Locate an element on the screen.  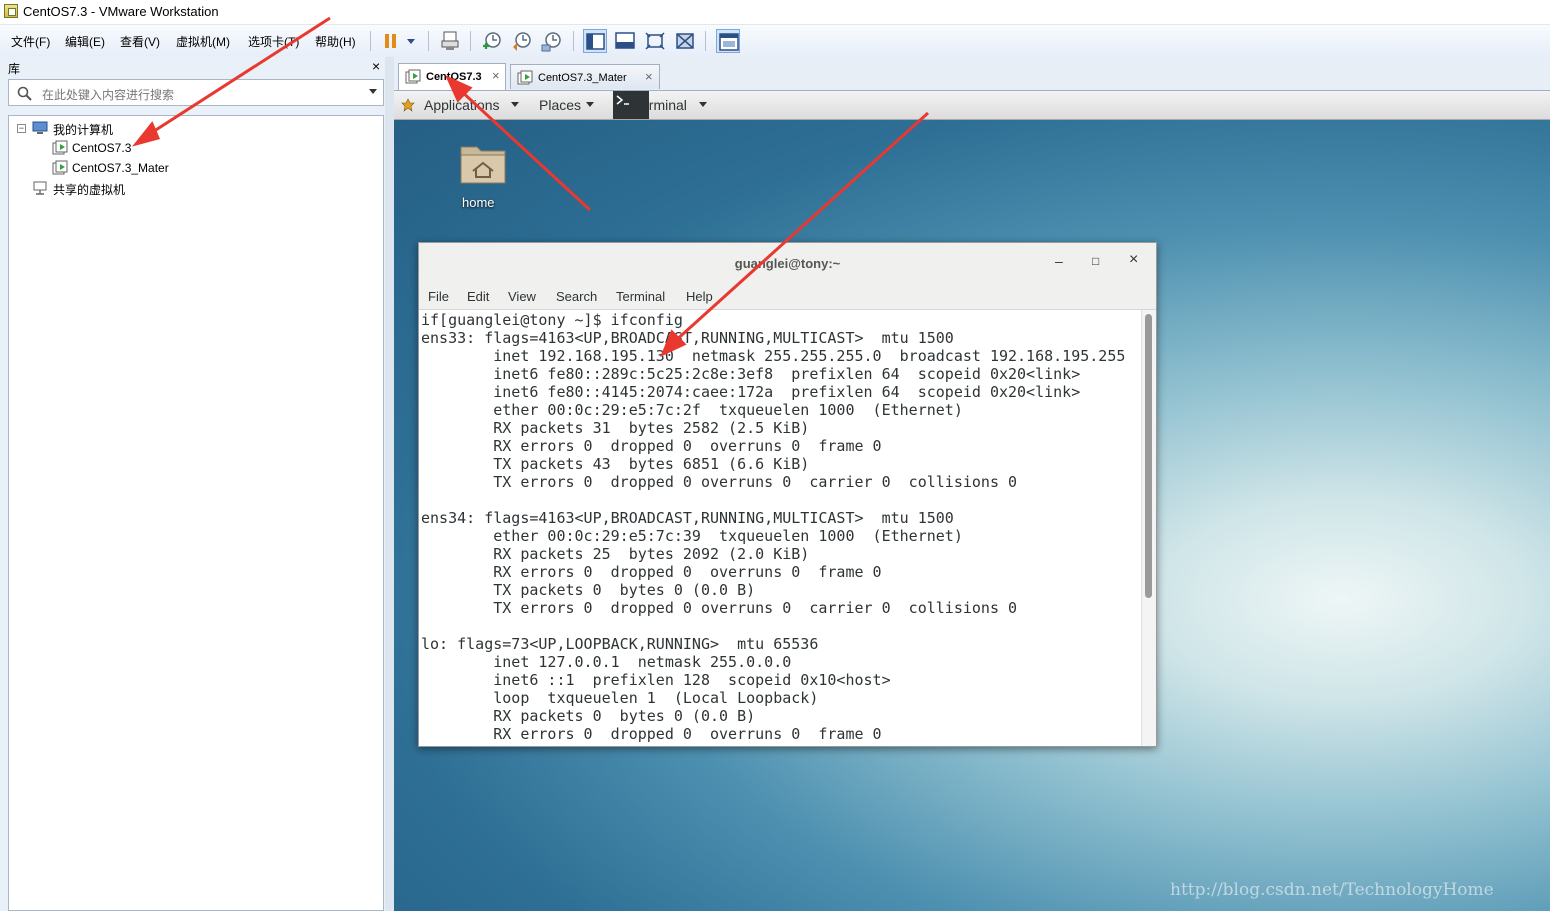
places-menu: Places is located at coordinates (560, 105).